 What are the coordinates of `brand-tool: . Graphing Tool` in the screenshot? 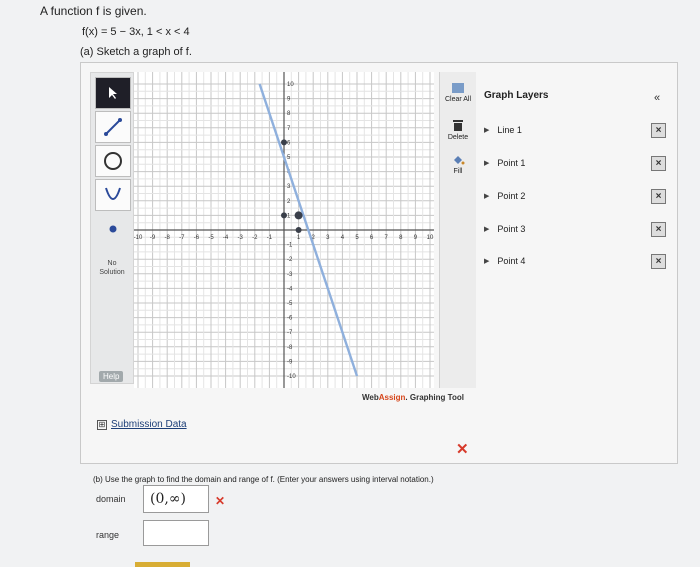 It's located at (434, 397).